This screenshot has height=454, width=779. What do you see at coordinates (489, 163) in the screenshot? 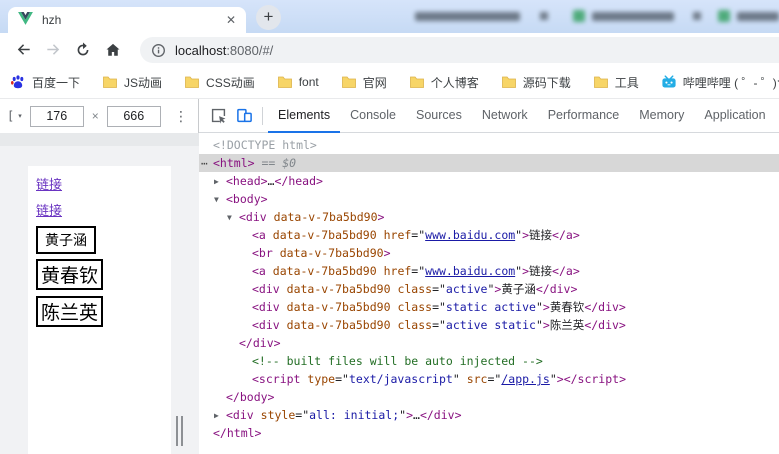
I see `code-line: ⋯ <html> == $0` at bounding box center [489, 163].